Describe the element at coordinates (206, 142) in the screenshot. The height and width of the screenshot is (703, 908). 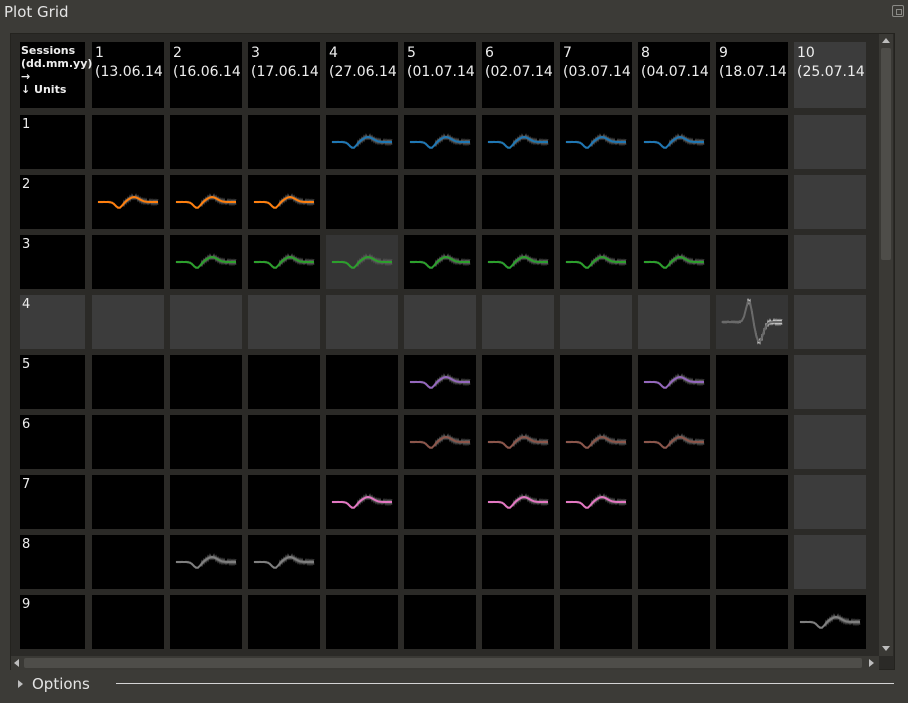
I see `plot-cell-u1-s2` at that location.